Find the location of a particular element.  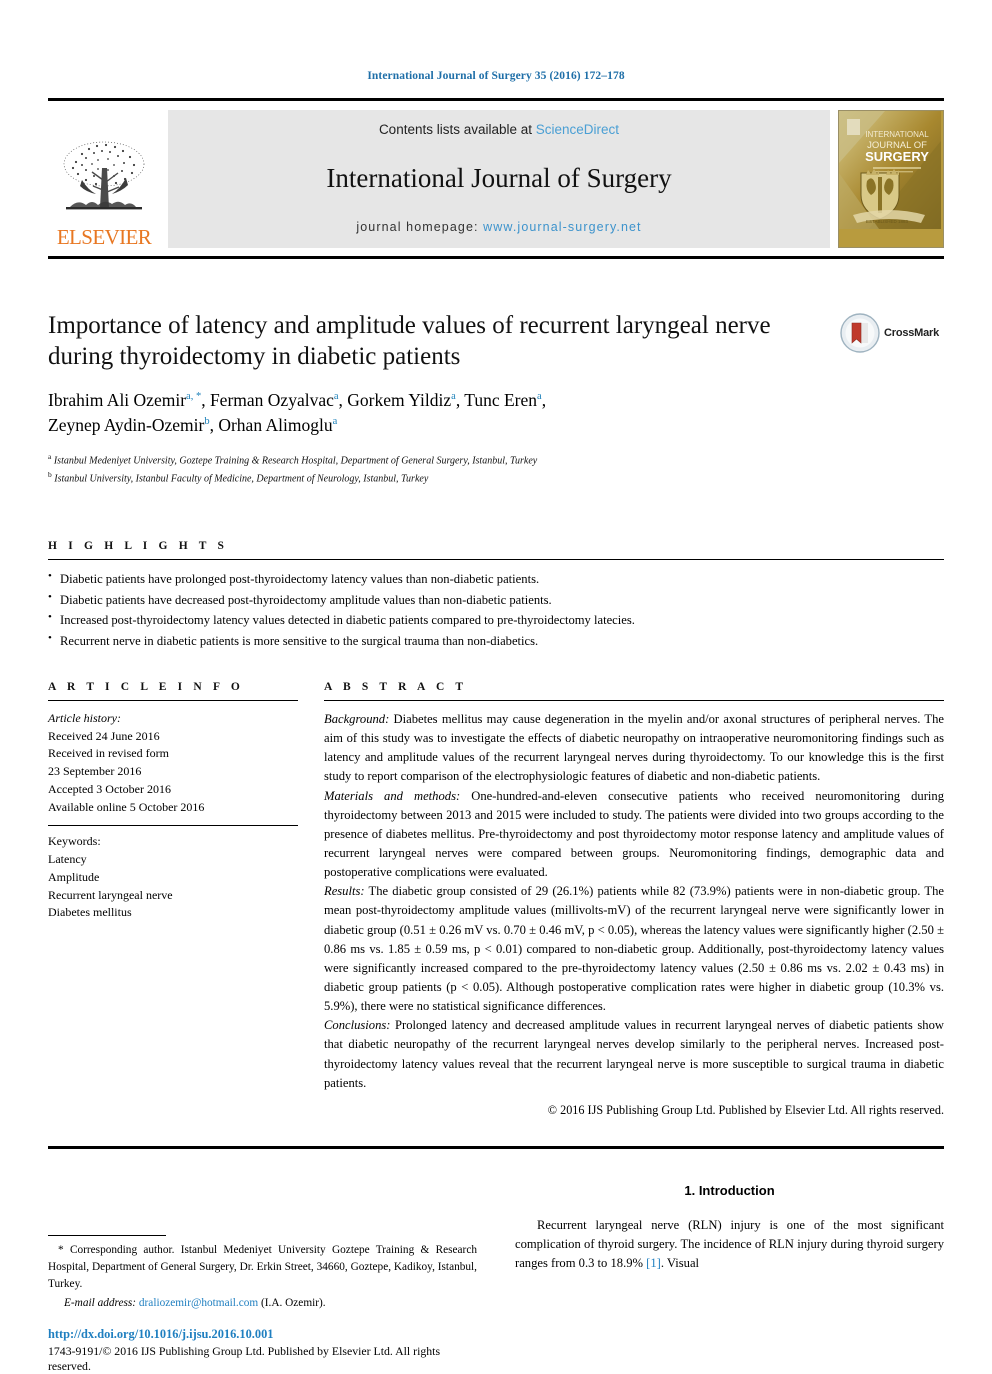

author-name: Tunc Eren is located at coordinates (501, 400).